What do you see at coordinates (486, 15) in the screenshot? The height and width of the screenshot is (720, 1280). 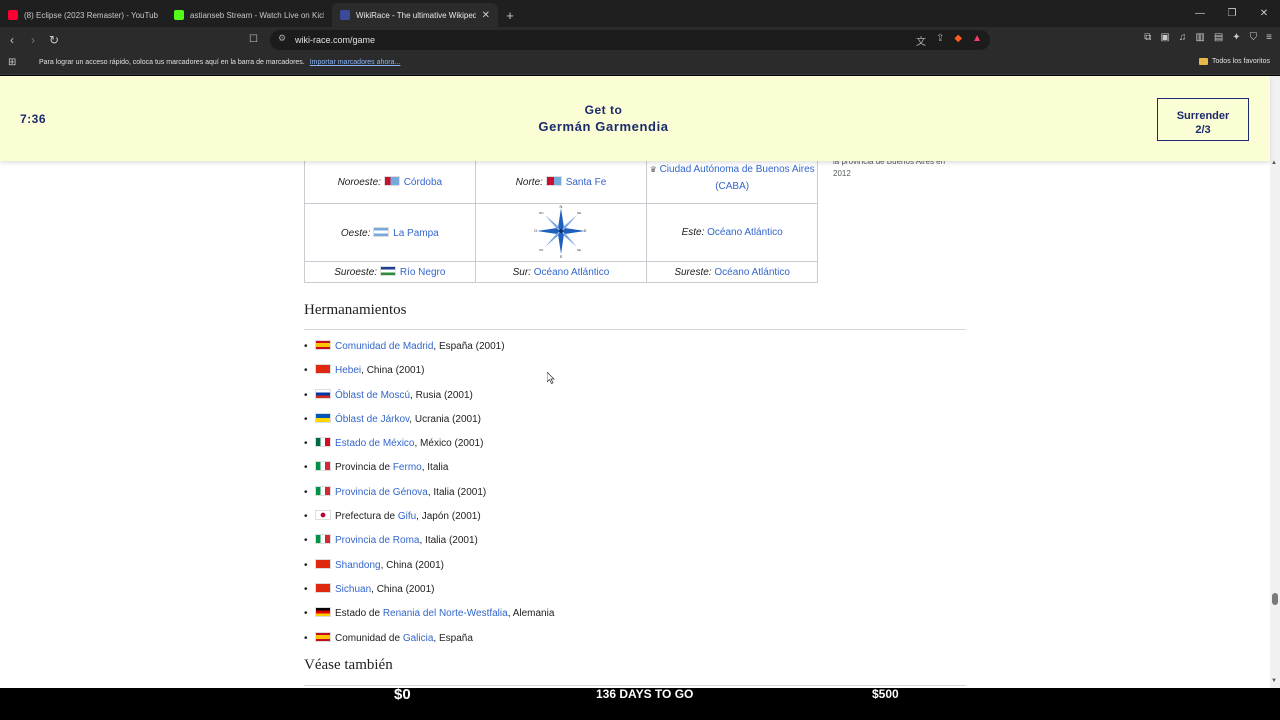 I see `close-tab-icon: ✕` at bounding box center [486, 15].